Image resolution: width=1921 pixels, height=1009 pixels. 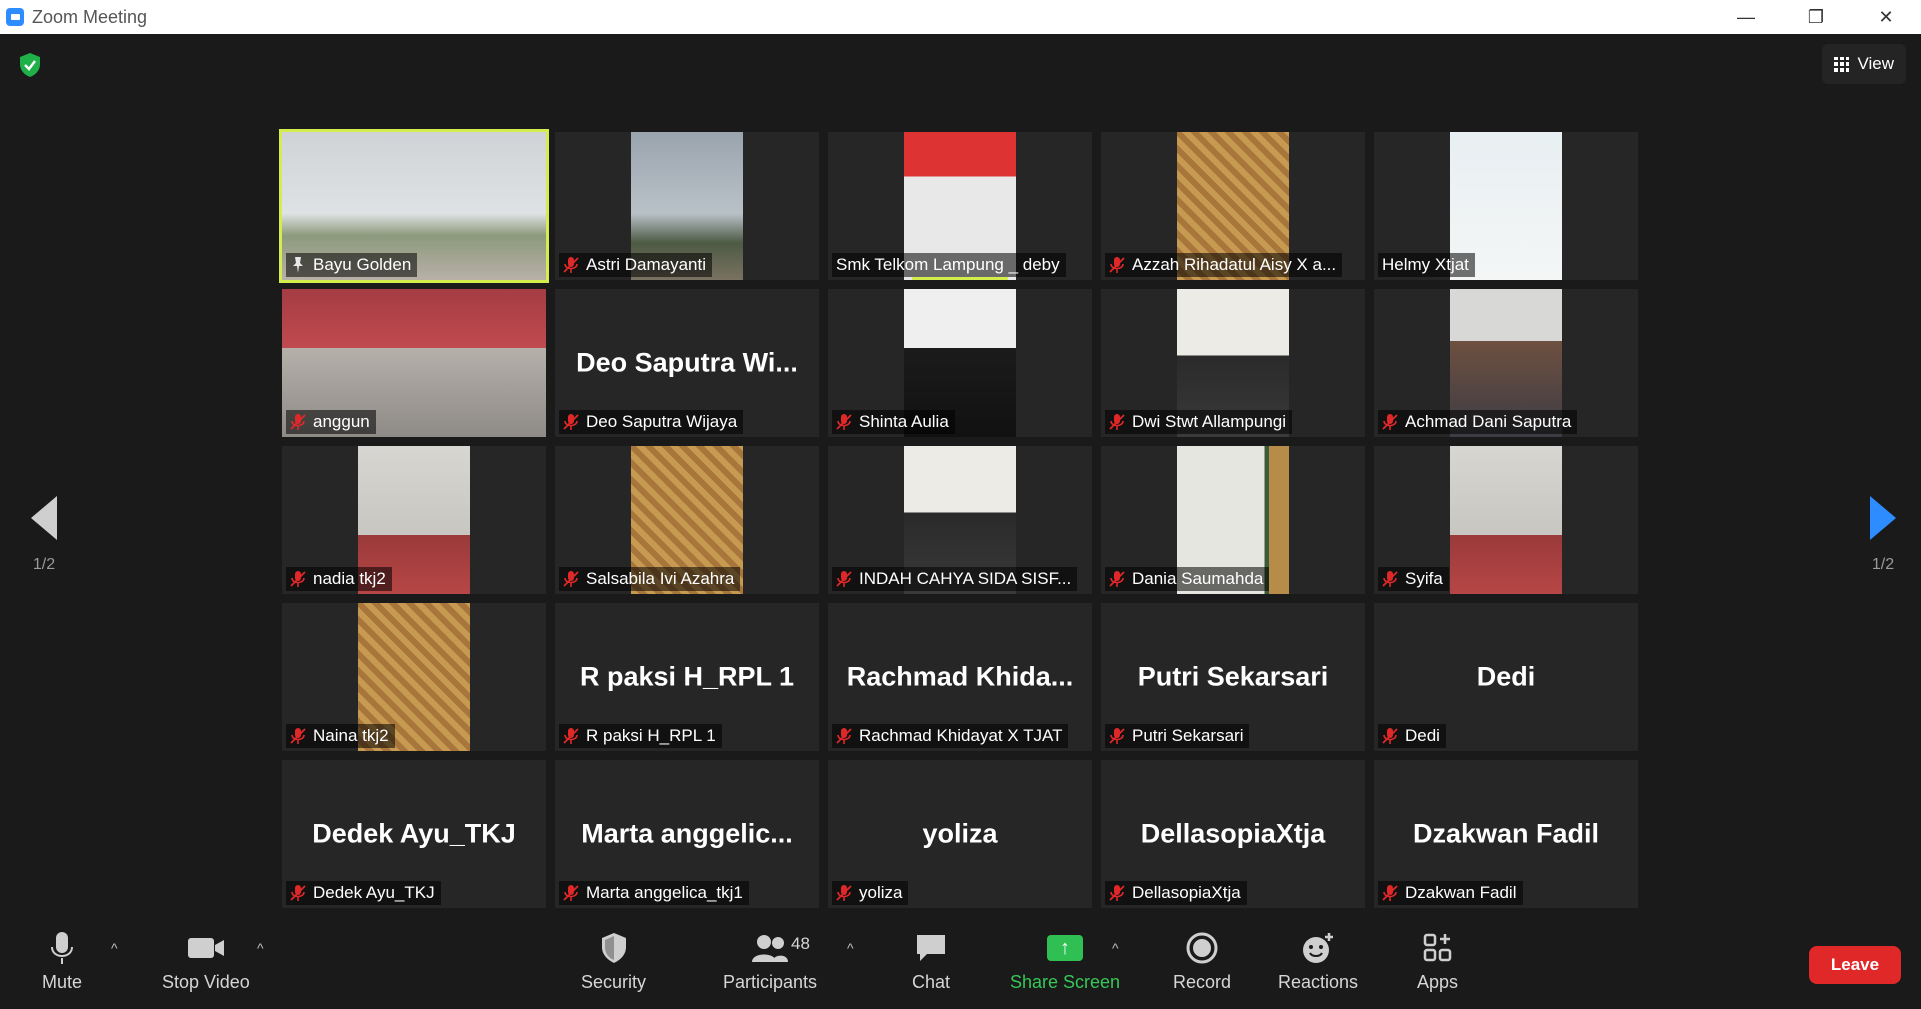 What do you see at coordinates (1233, 834) in the screenshot?
I see `participant-tile: DellasopiaXtja DellasopiaXtja` at bounding box center [1233, 834].